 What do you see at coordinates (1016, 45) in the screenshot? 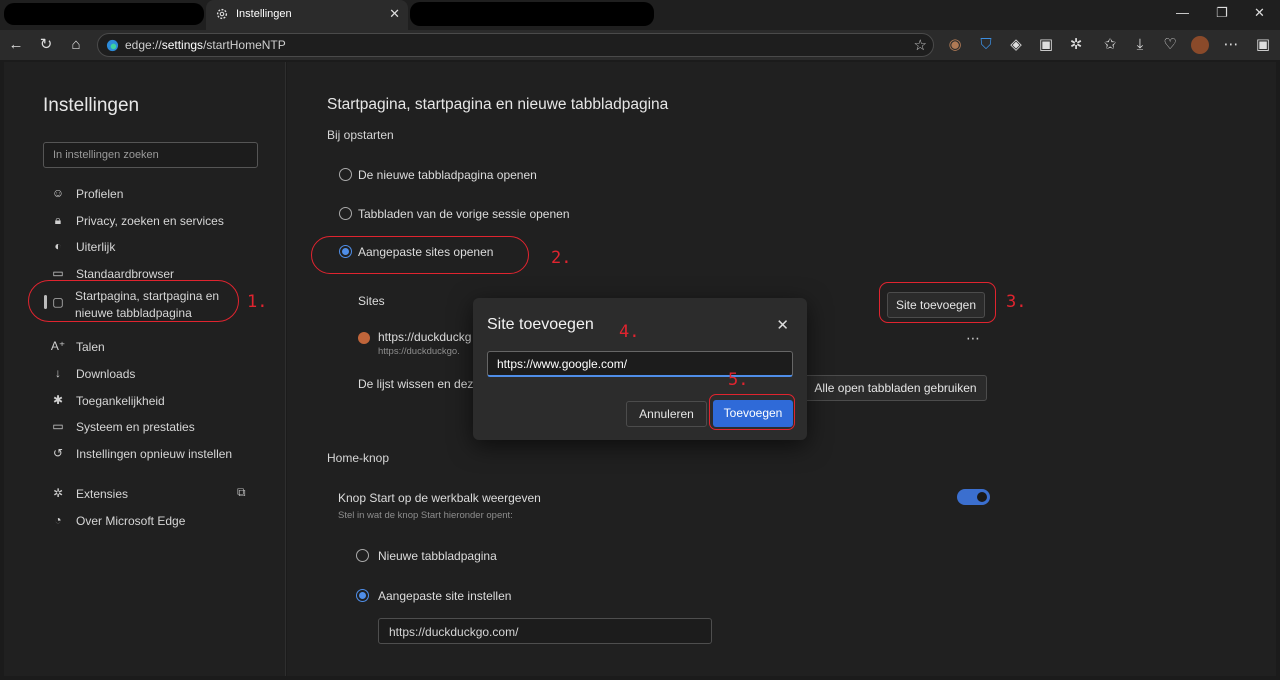
I see `extension-icon: ◈` at bounding box center [1016, 45].